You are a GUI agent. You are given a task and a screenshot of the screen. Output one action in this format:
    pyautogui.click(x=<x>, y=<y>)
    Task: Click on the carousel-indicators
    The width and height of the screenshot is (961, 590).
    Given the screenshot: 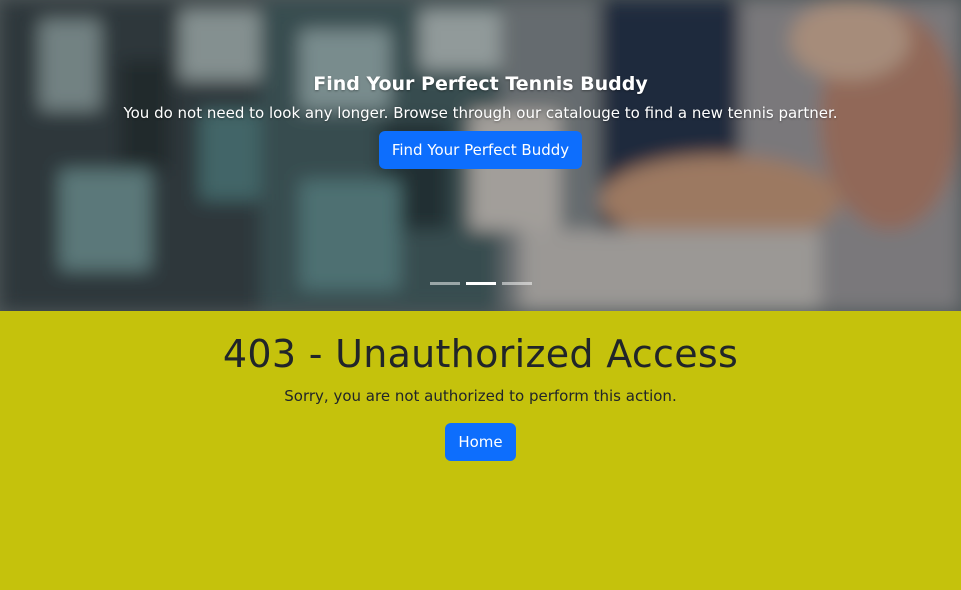 What is the action you would take?
    pyautogui.click(x=480, y=283)
    